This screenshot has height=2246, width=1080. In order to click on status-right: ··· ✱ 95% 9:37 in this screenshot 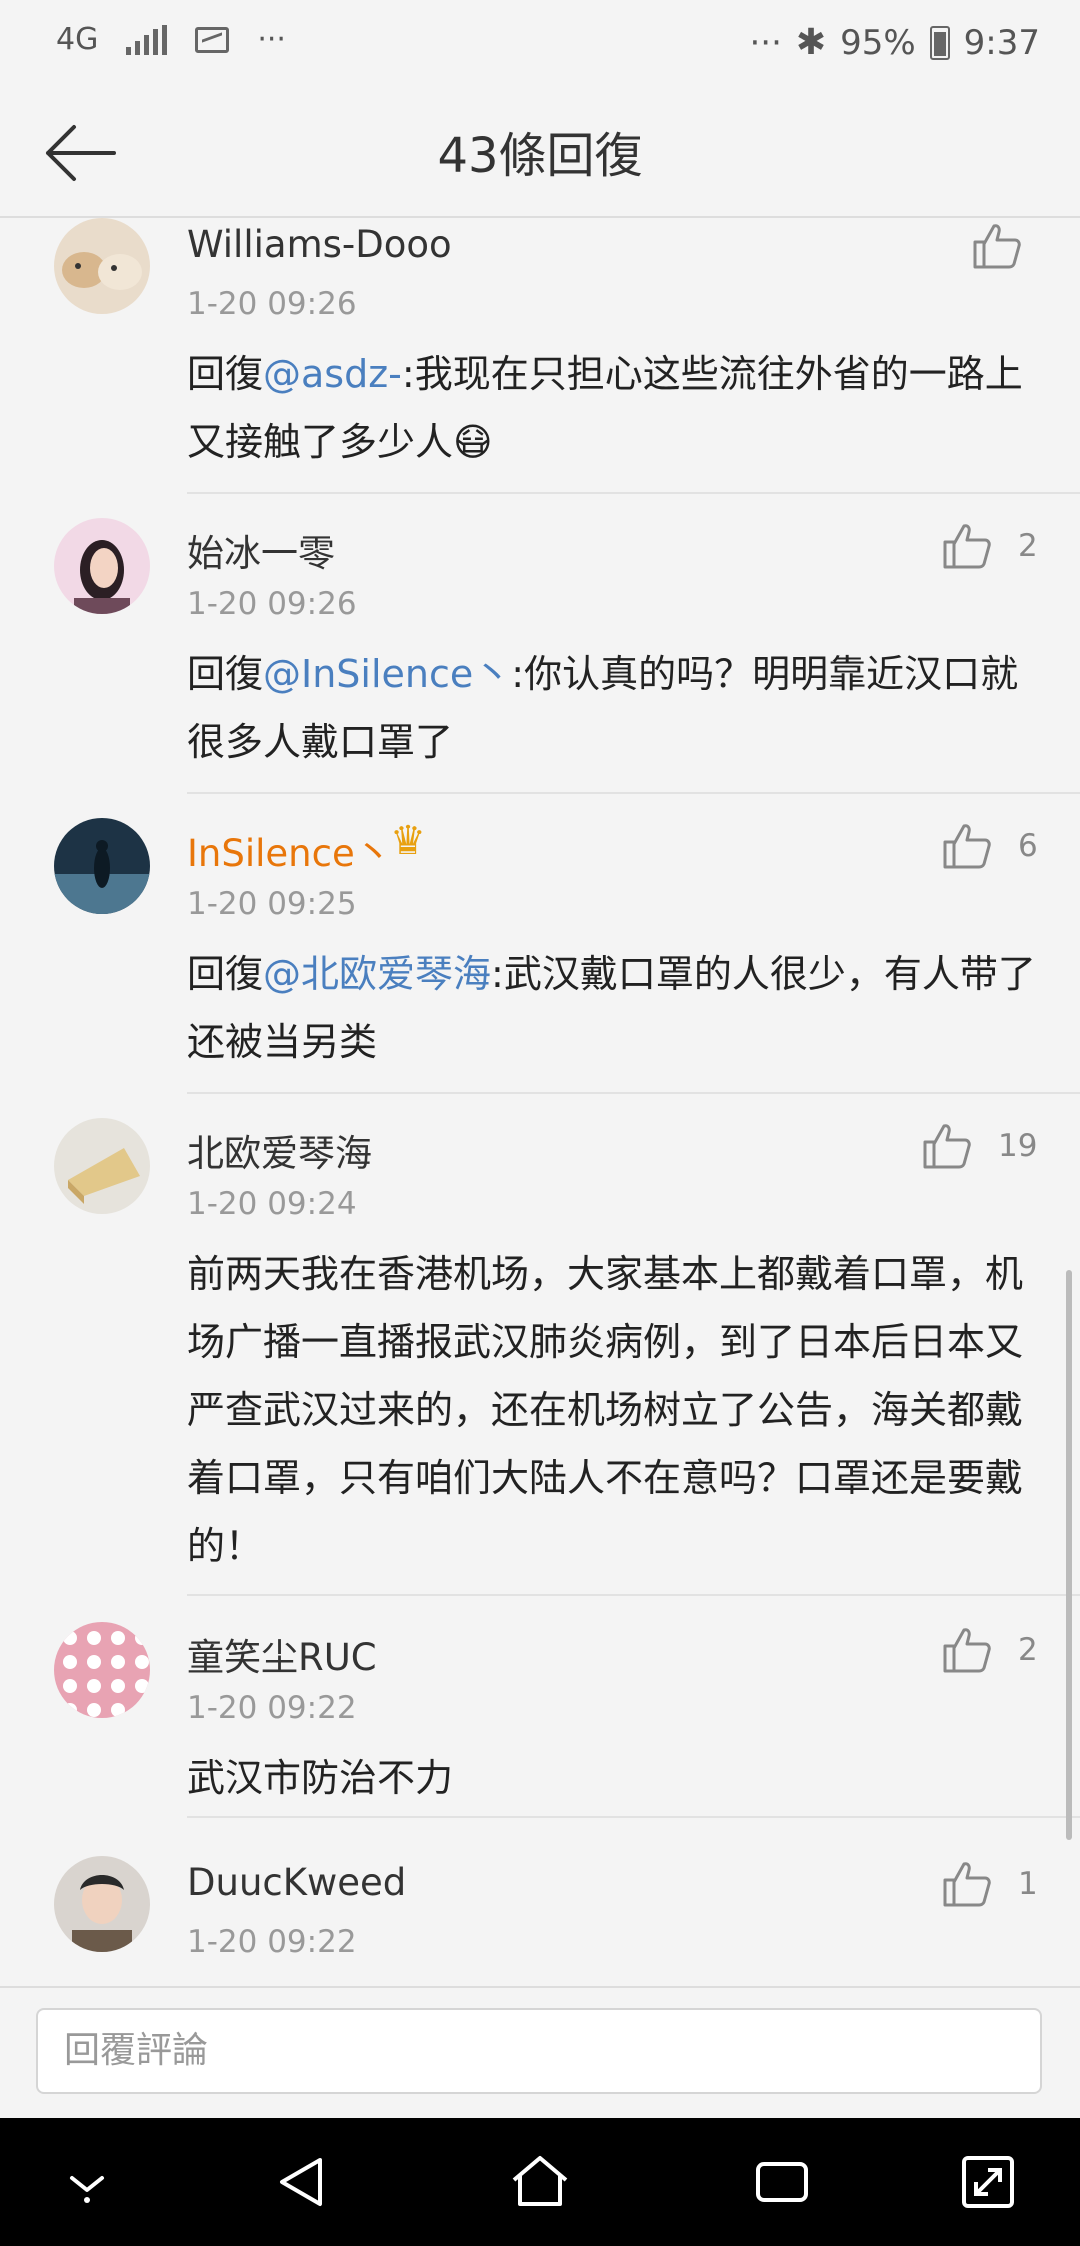, I will do `click(894, 42)`.